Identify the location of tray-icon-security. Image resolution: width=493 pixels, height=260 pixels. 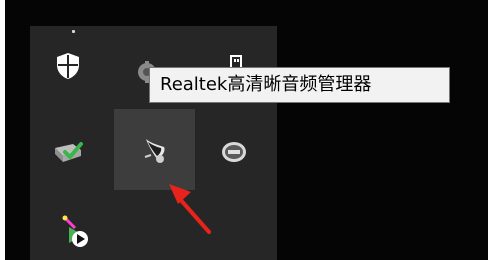
(68, 66).